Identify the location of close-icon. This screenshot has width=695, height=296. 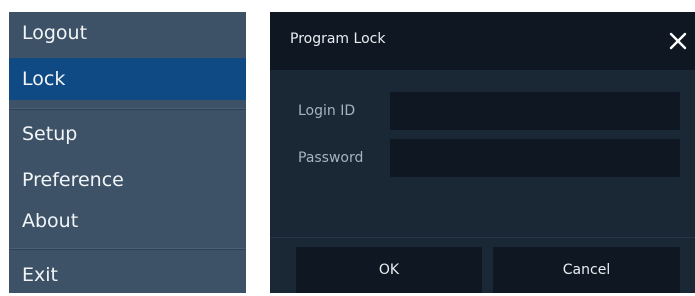
(678, 41).